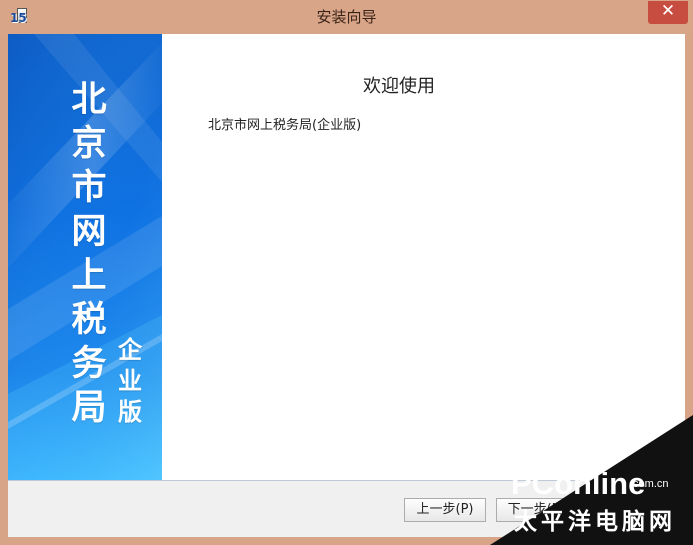 Image resolution: width=693 pixels, height=545 pixels. I want to click on pconline-watermark: PConline .com.cn 太平洋电脑网, so click(591, 474).